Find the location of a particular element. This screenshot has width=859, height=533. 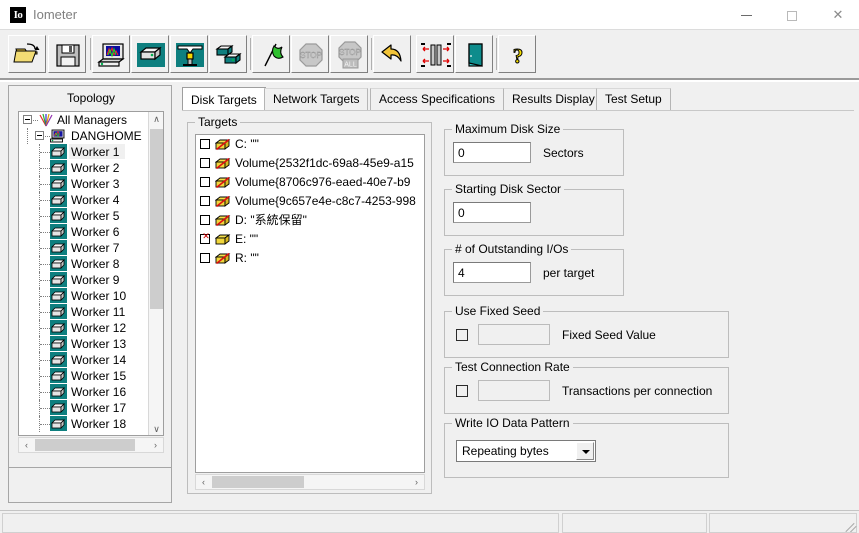

stop-test-button: STOP is located at coordinates (310, 54).